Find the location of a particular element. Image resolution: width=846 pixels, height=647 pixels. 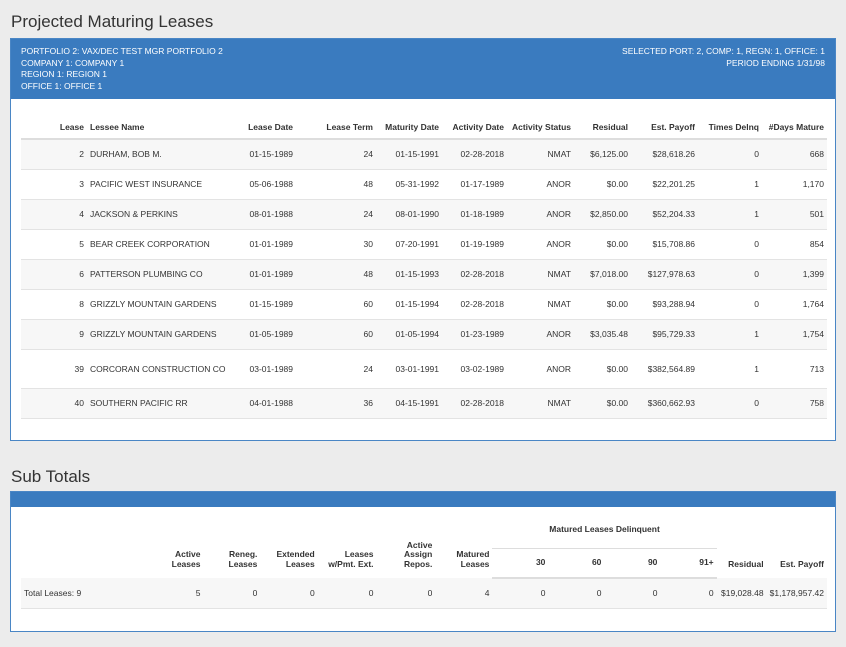

lessee-name-cell: SOUTHERN PACIFIC RR is located at coordinates (163, 403).